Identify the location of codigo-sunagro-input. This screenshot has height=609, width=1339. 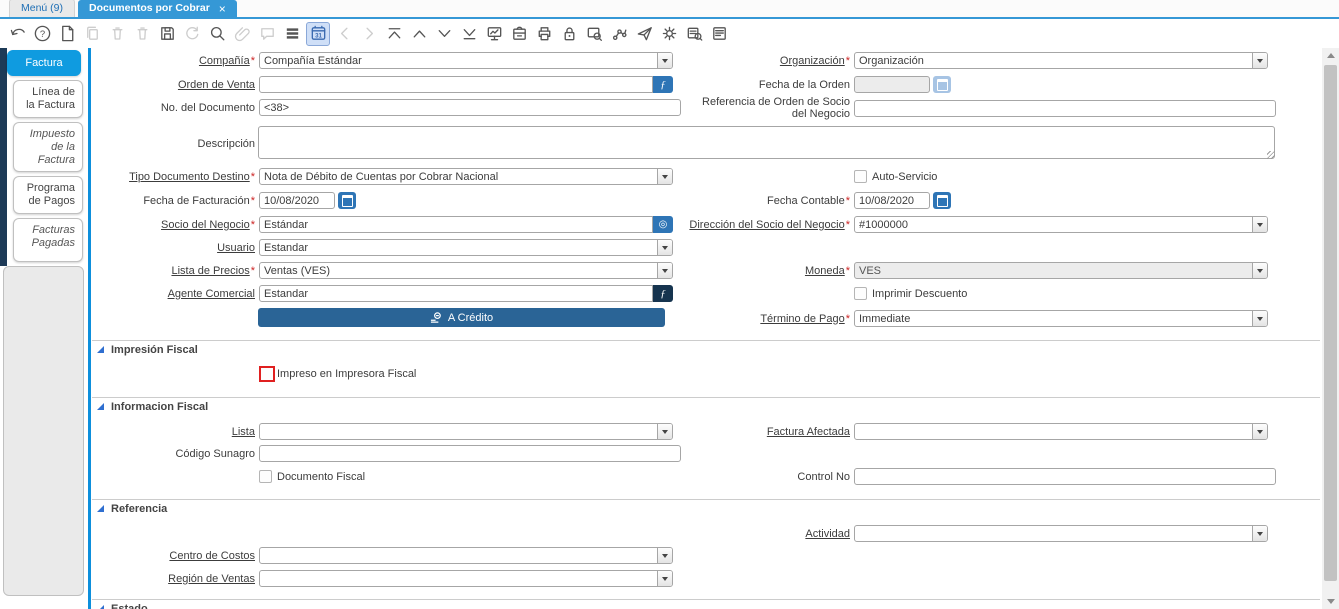
(470, 453).